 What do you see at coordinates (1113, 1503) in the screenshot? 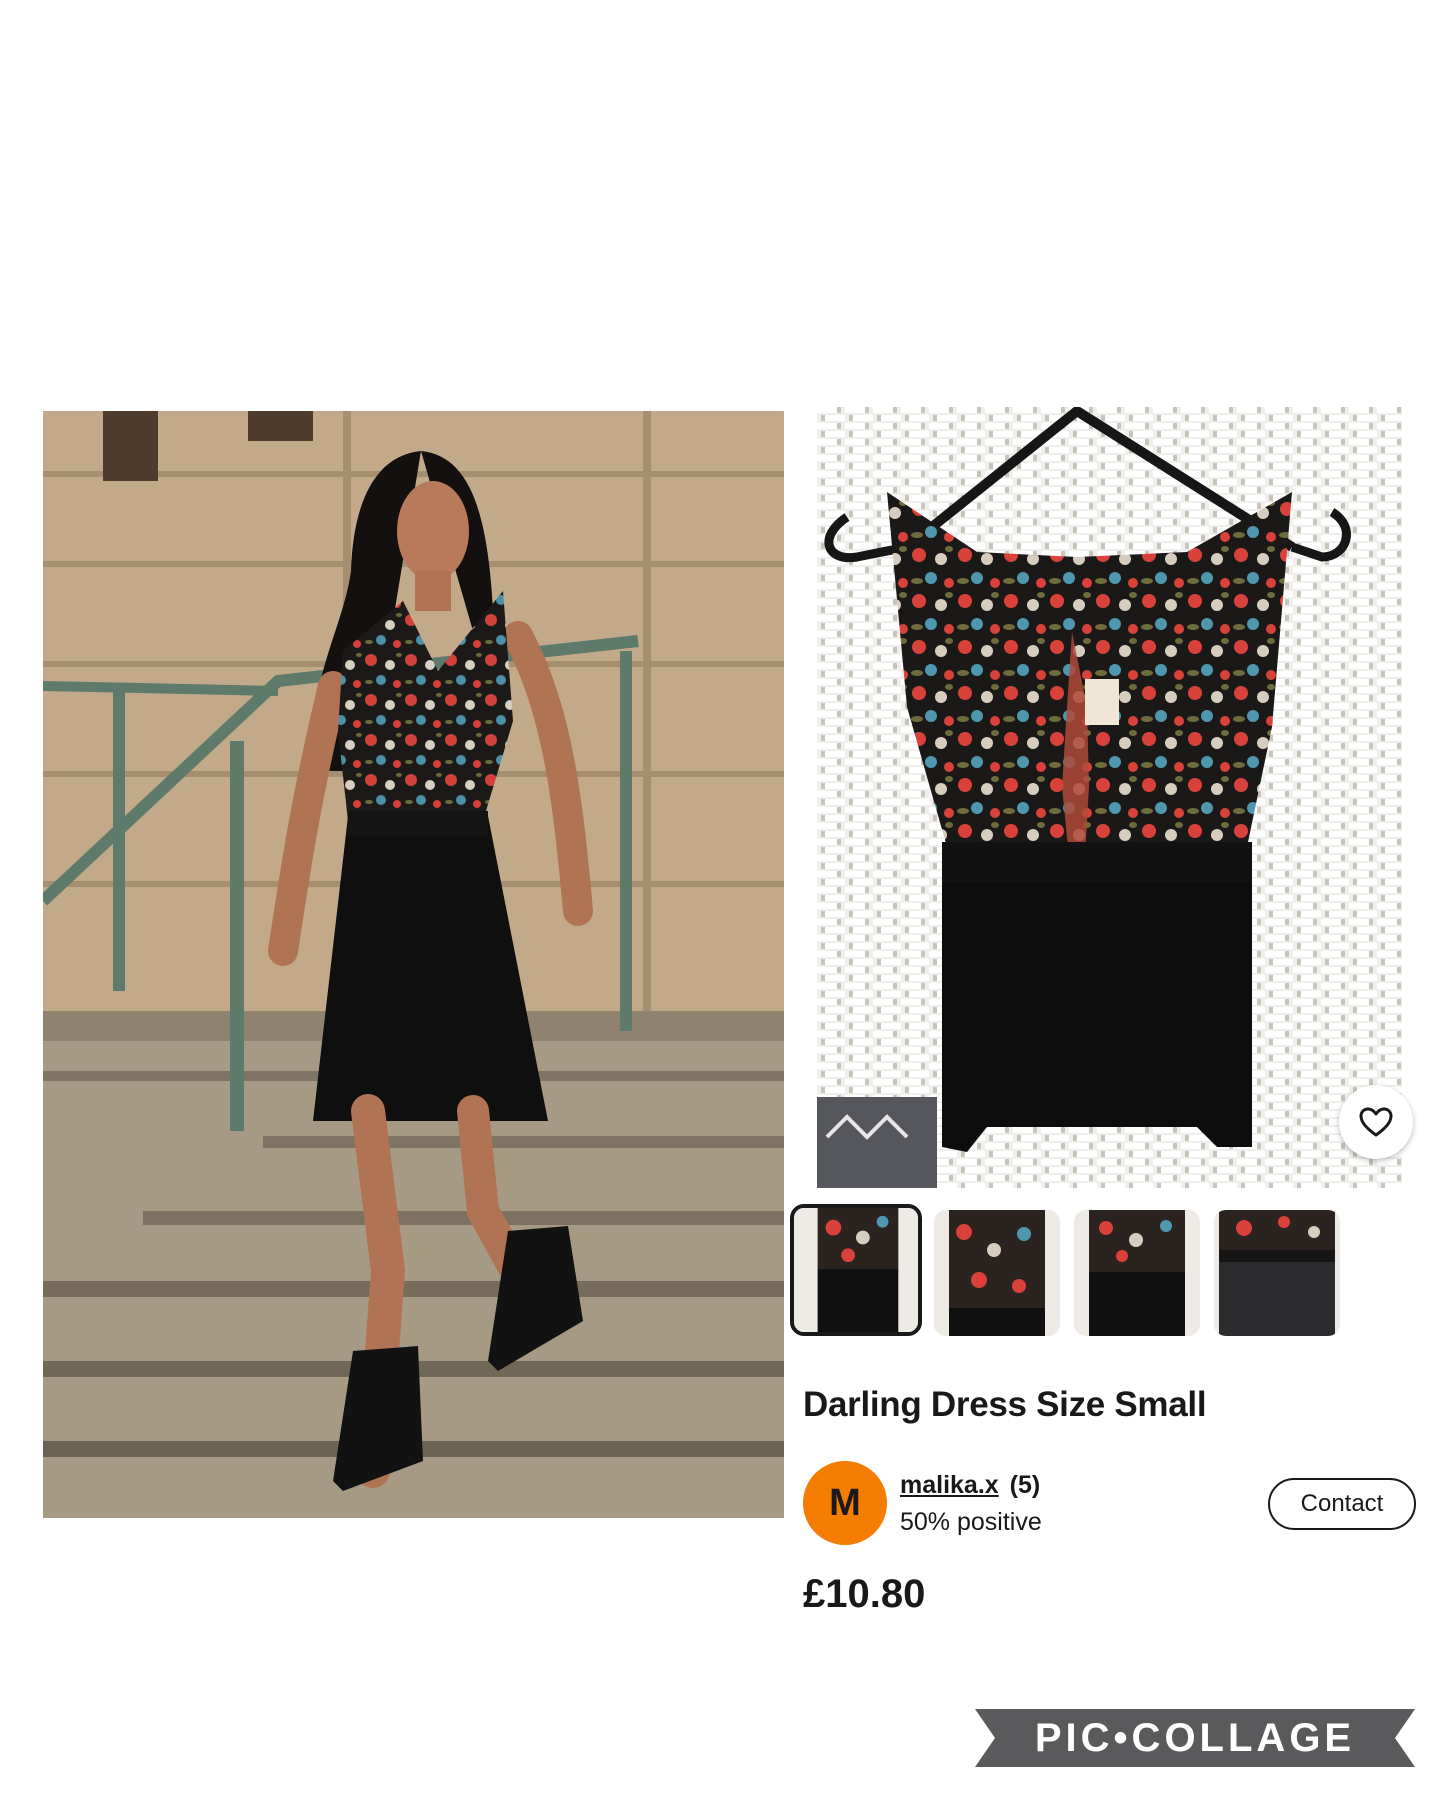
I see `seller-info: M malika.x (5) 50% positive Contact` at bounding box center [1113, 1503].